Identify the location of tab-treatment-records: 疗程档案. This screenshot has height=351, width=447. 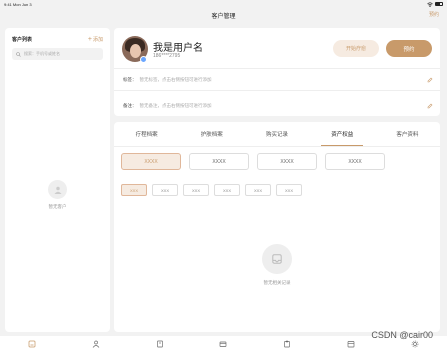
(146, 134).